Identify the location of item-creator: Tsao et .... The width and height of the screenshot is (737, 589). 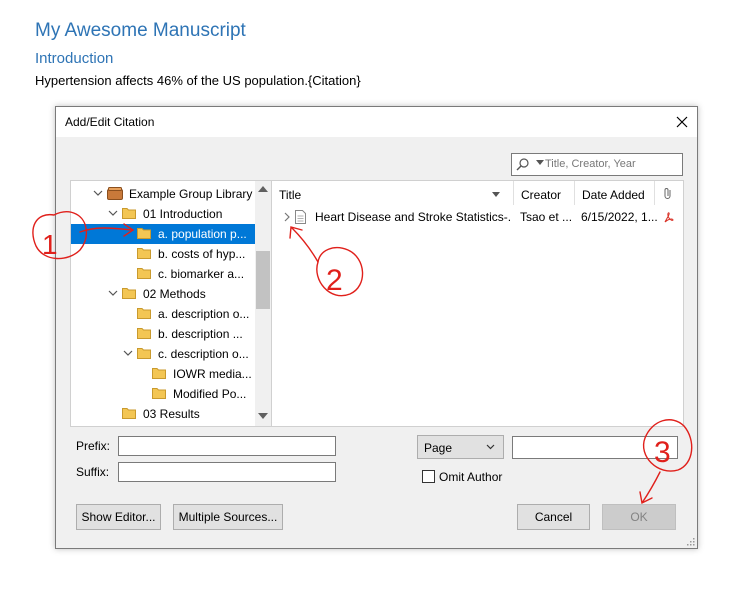
(546, 217).